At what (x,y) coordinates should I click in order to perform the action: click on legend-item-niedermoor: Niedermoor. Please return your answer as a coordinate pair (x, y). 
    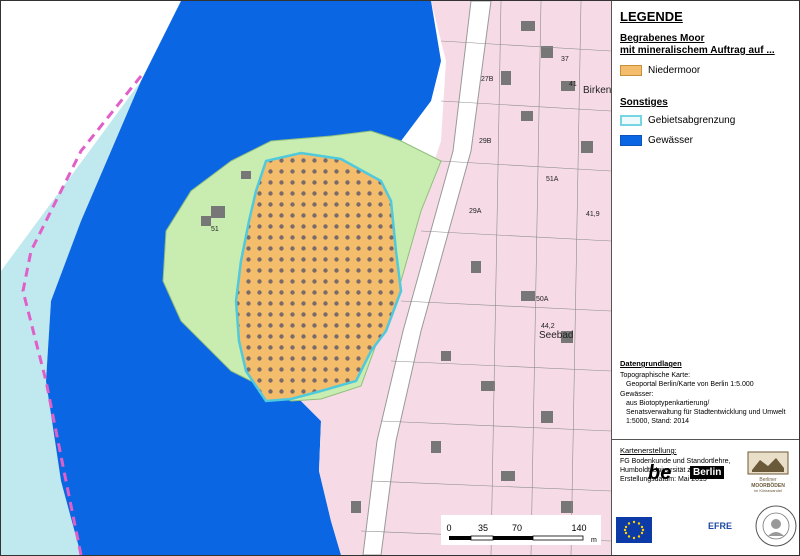
    Looking at the image, I should click on (660, 70).